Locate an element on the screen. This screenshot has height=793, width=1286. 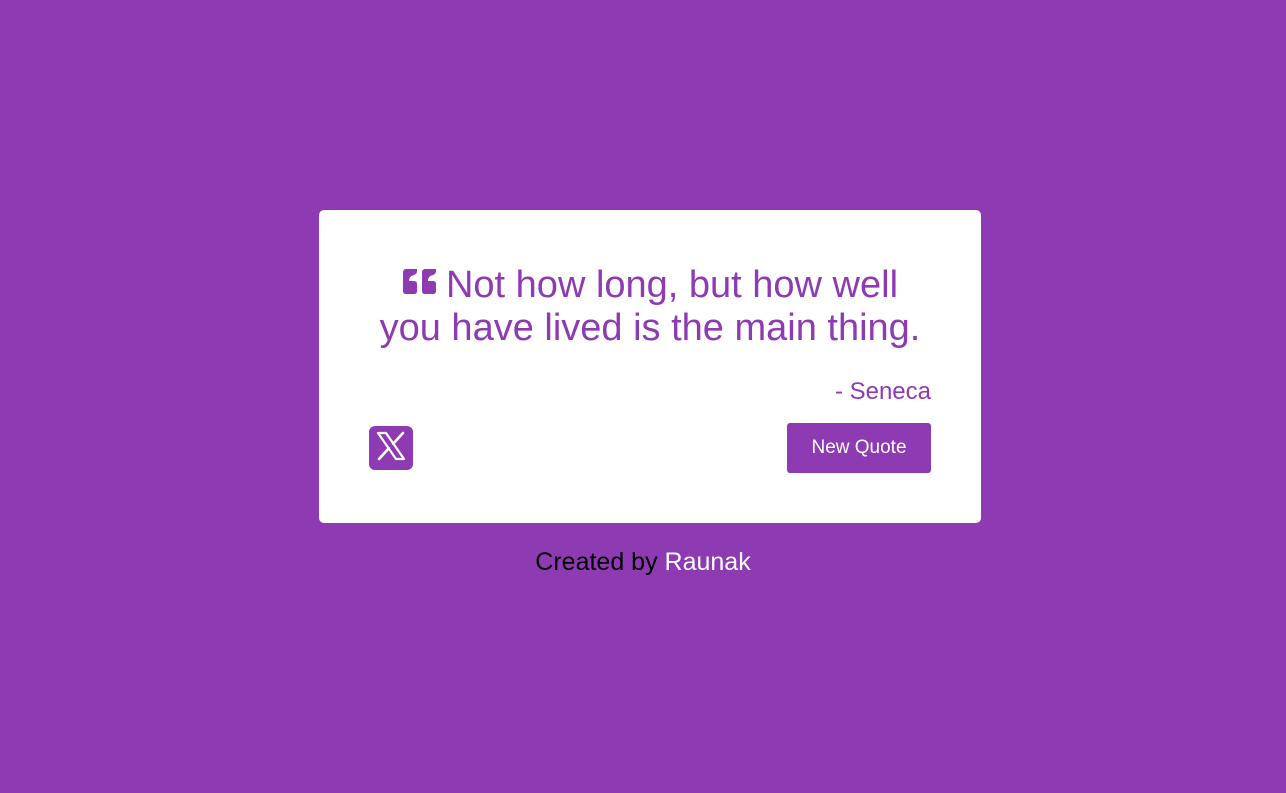
x-logo-icon is located at coordinates (391, 448).